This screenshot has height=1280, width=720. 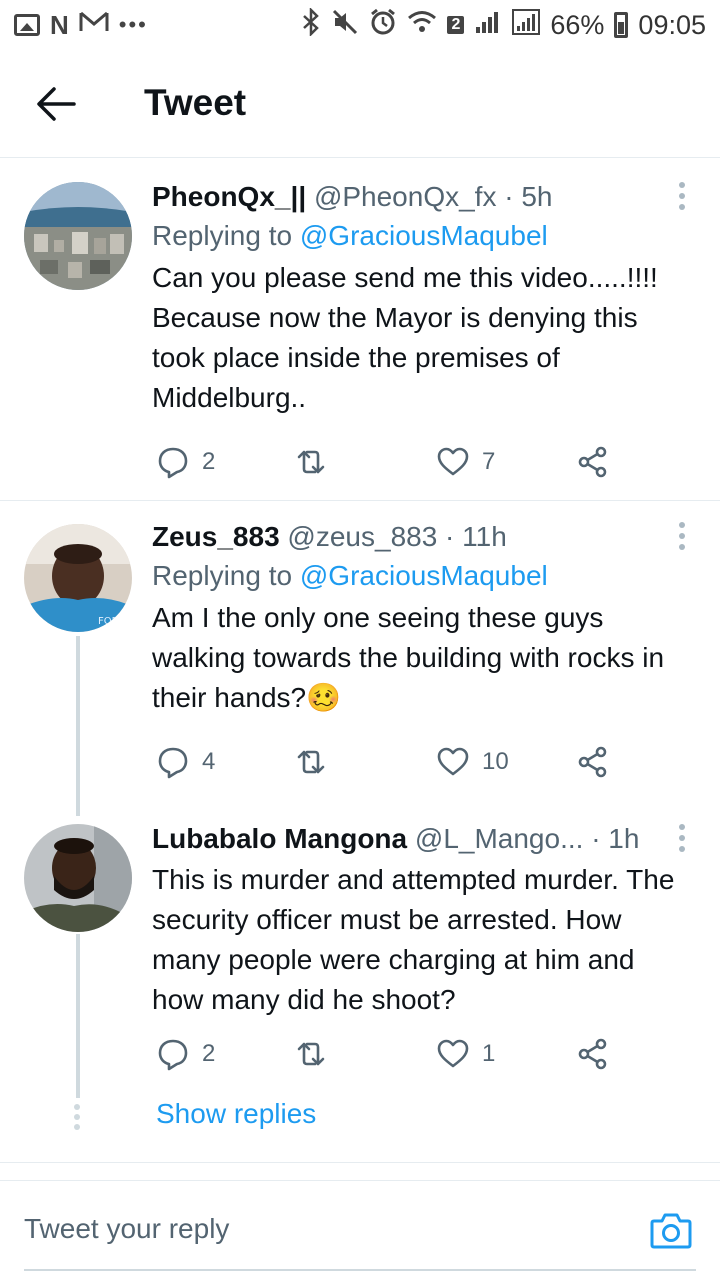 I want to click on clock: 09:05, so click(x=672, y=24).